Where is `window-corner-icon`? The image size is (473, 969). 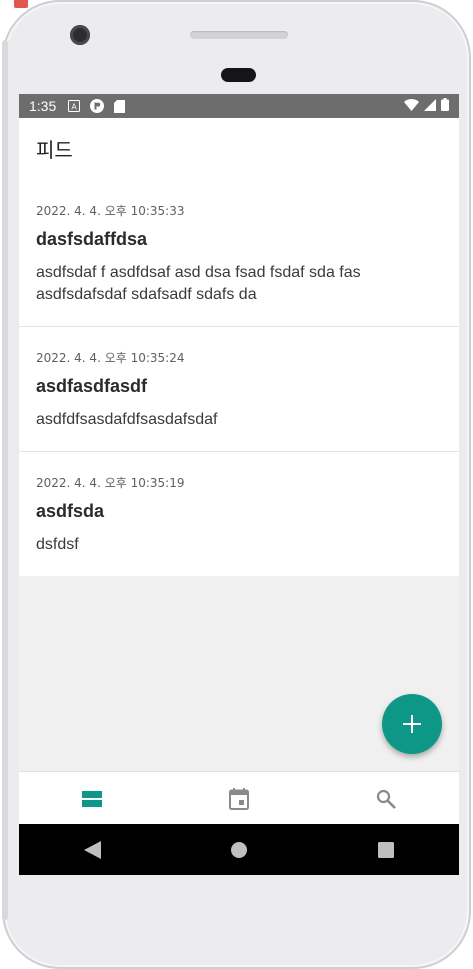 window-corner-icon is located at coordinates (21, 4).